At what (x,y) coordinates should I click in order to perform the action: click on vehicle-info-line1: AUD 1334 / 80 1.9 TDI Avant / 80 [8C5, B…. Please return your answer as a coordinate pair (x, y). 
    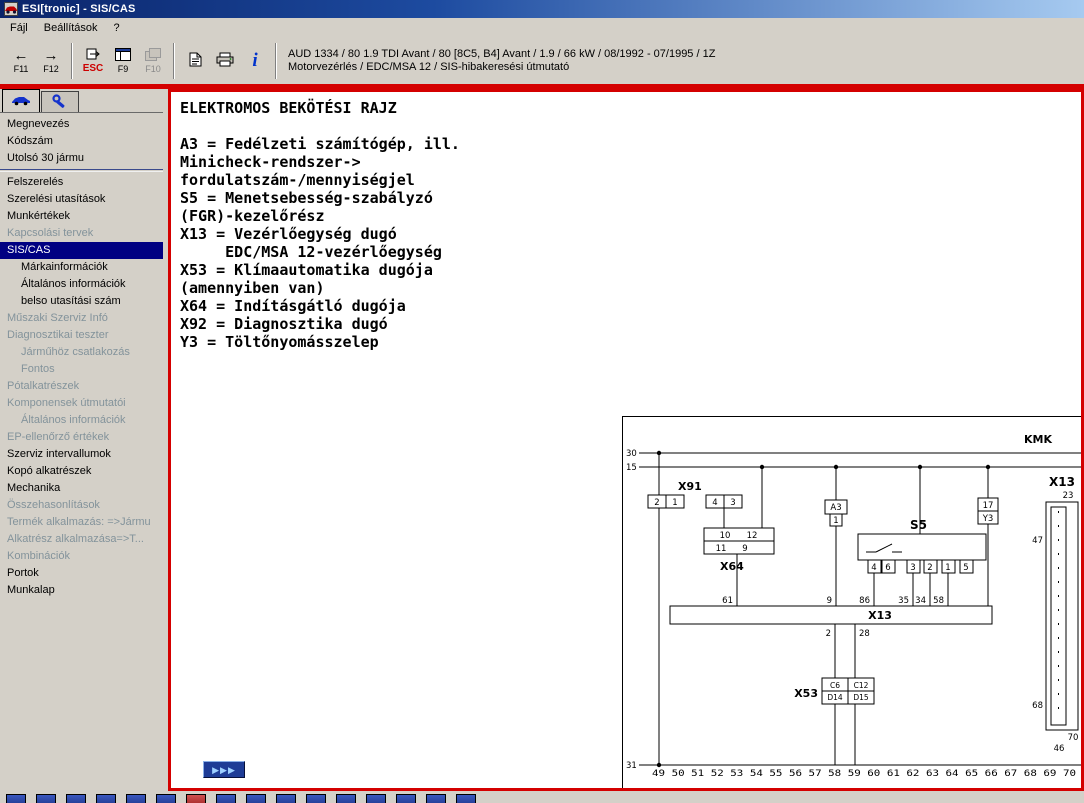
    Looking at the image, I should click on (502, 54).